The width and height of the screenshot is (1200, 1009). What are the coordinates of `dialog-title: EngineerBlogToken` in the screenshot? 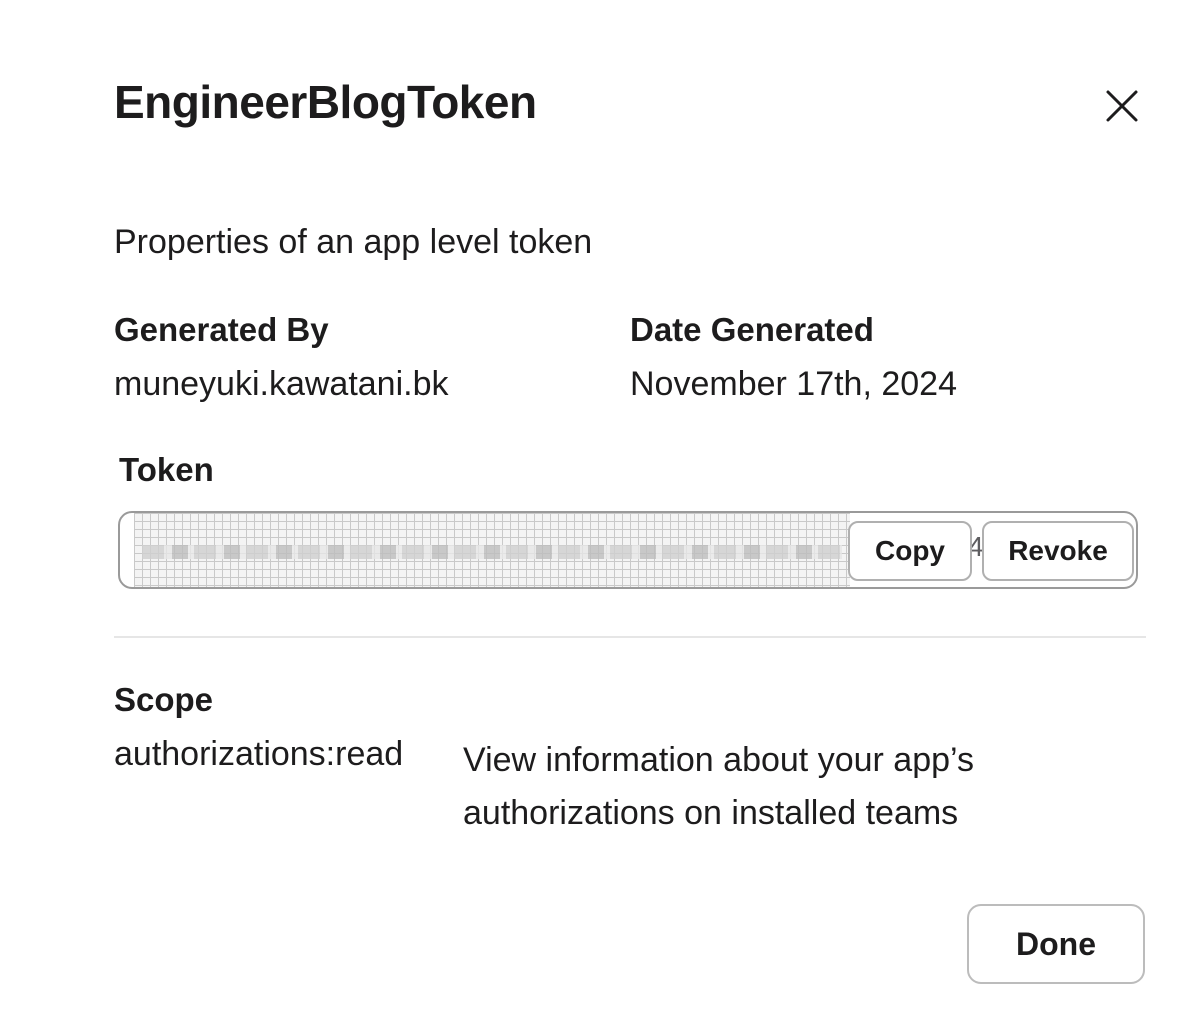 It's located at (325, 102).